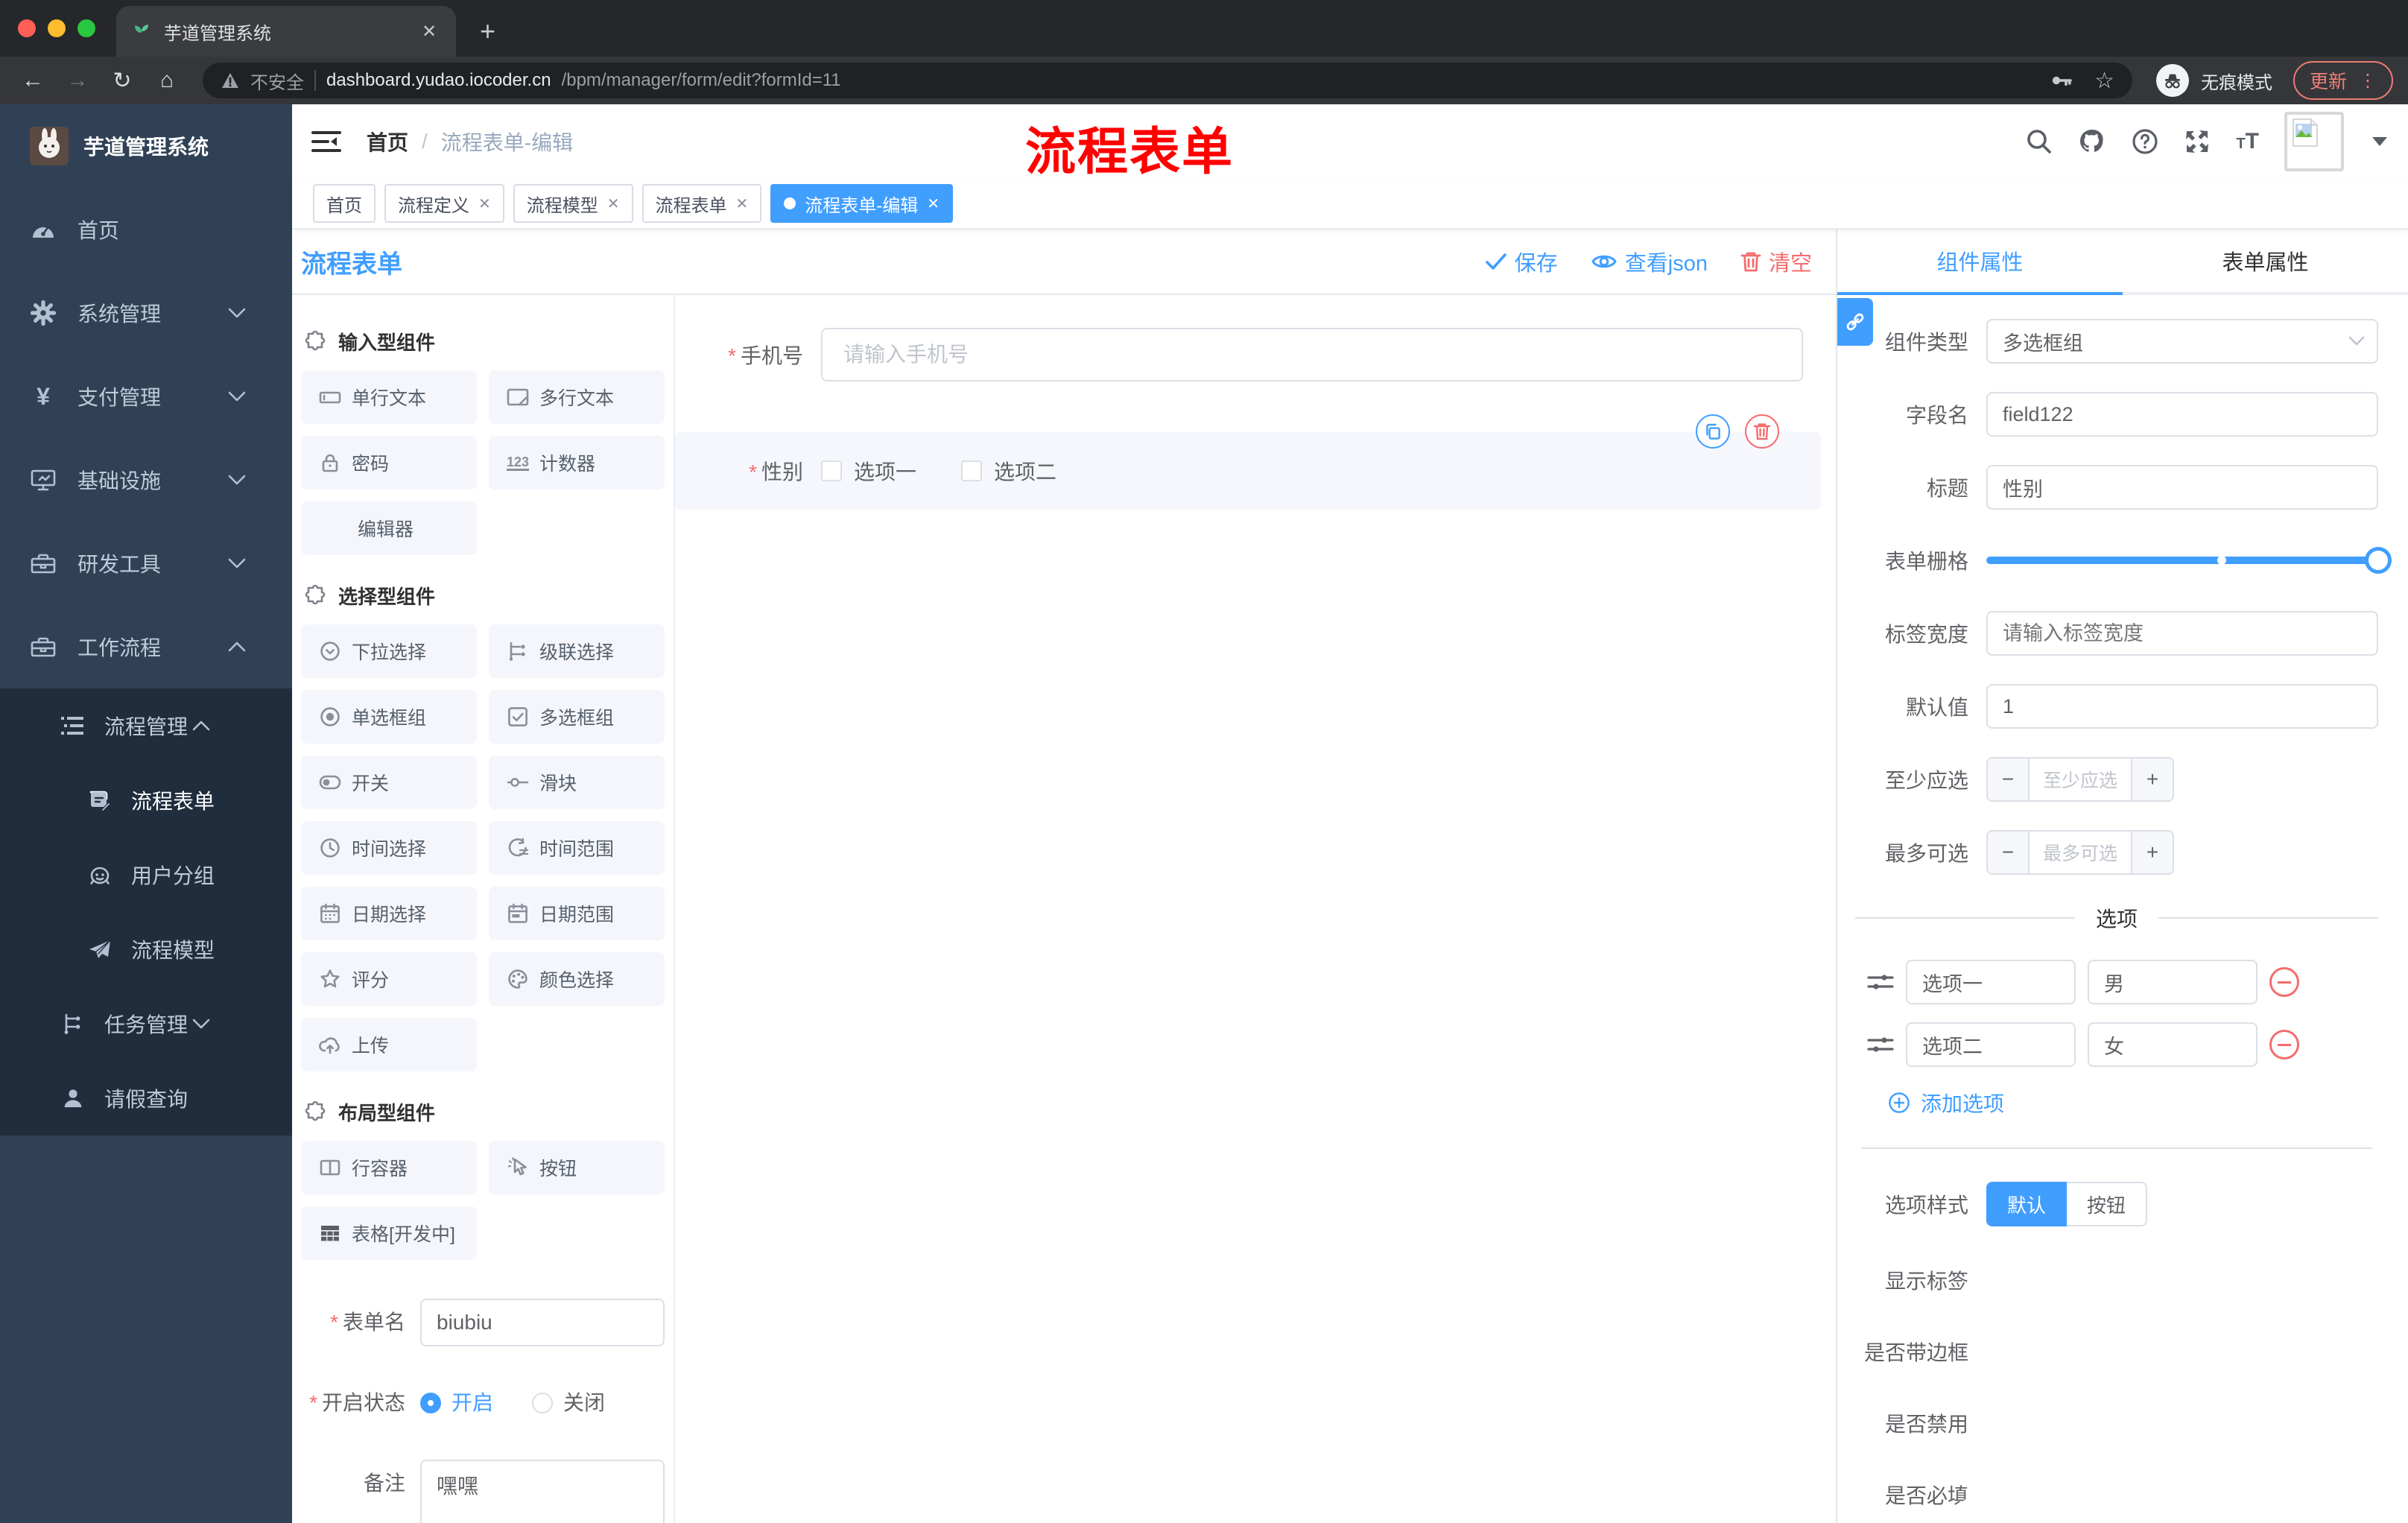  What do you see at coordinates (2107, 1204) in the screenshot?
I see `style-button-button: 按钮` at bounding box center [2107, 1204].